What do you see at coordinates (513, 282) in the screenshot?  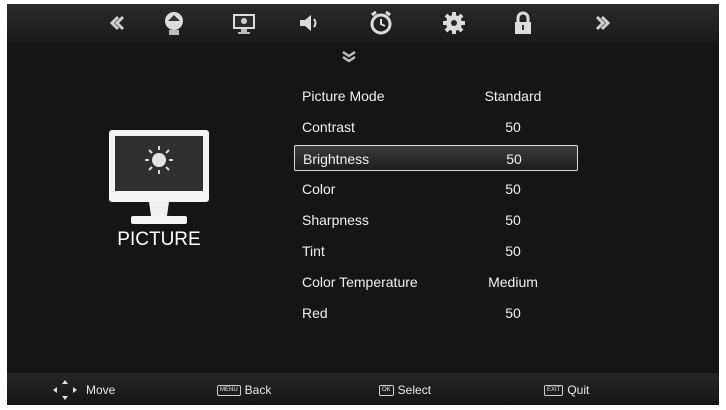 I see `menu-item-value: Medium` at bounding box center [513, 282].